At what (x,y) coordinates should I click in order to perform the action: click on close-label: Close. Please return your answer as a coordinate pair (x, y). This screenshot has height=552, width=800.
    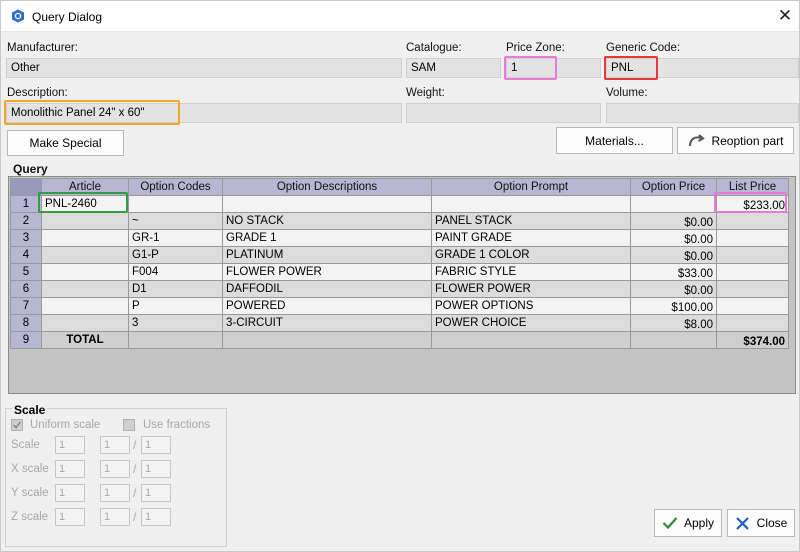
    Looking at the image, I should click on (772, 523).